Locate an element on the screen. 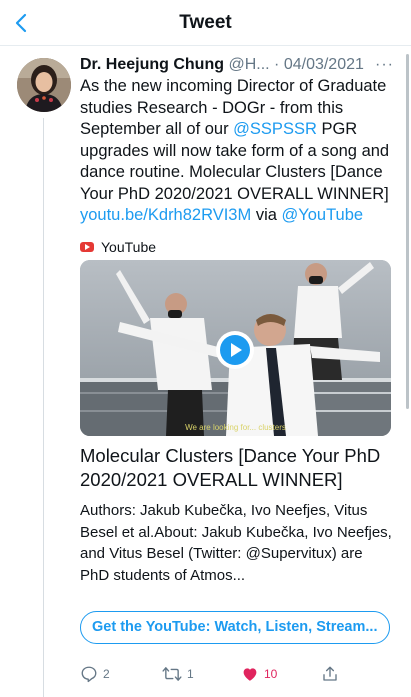 The image size is (411, 697). avatar is located at coordinates (44, 85).